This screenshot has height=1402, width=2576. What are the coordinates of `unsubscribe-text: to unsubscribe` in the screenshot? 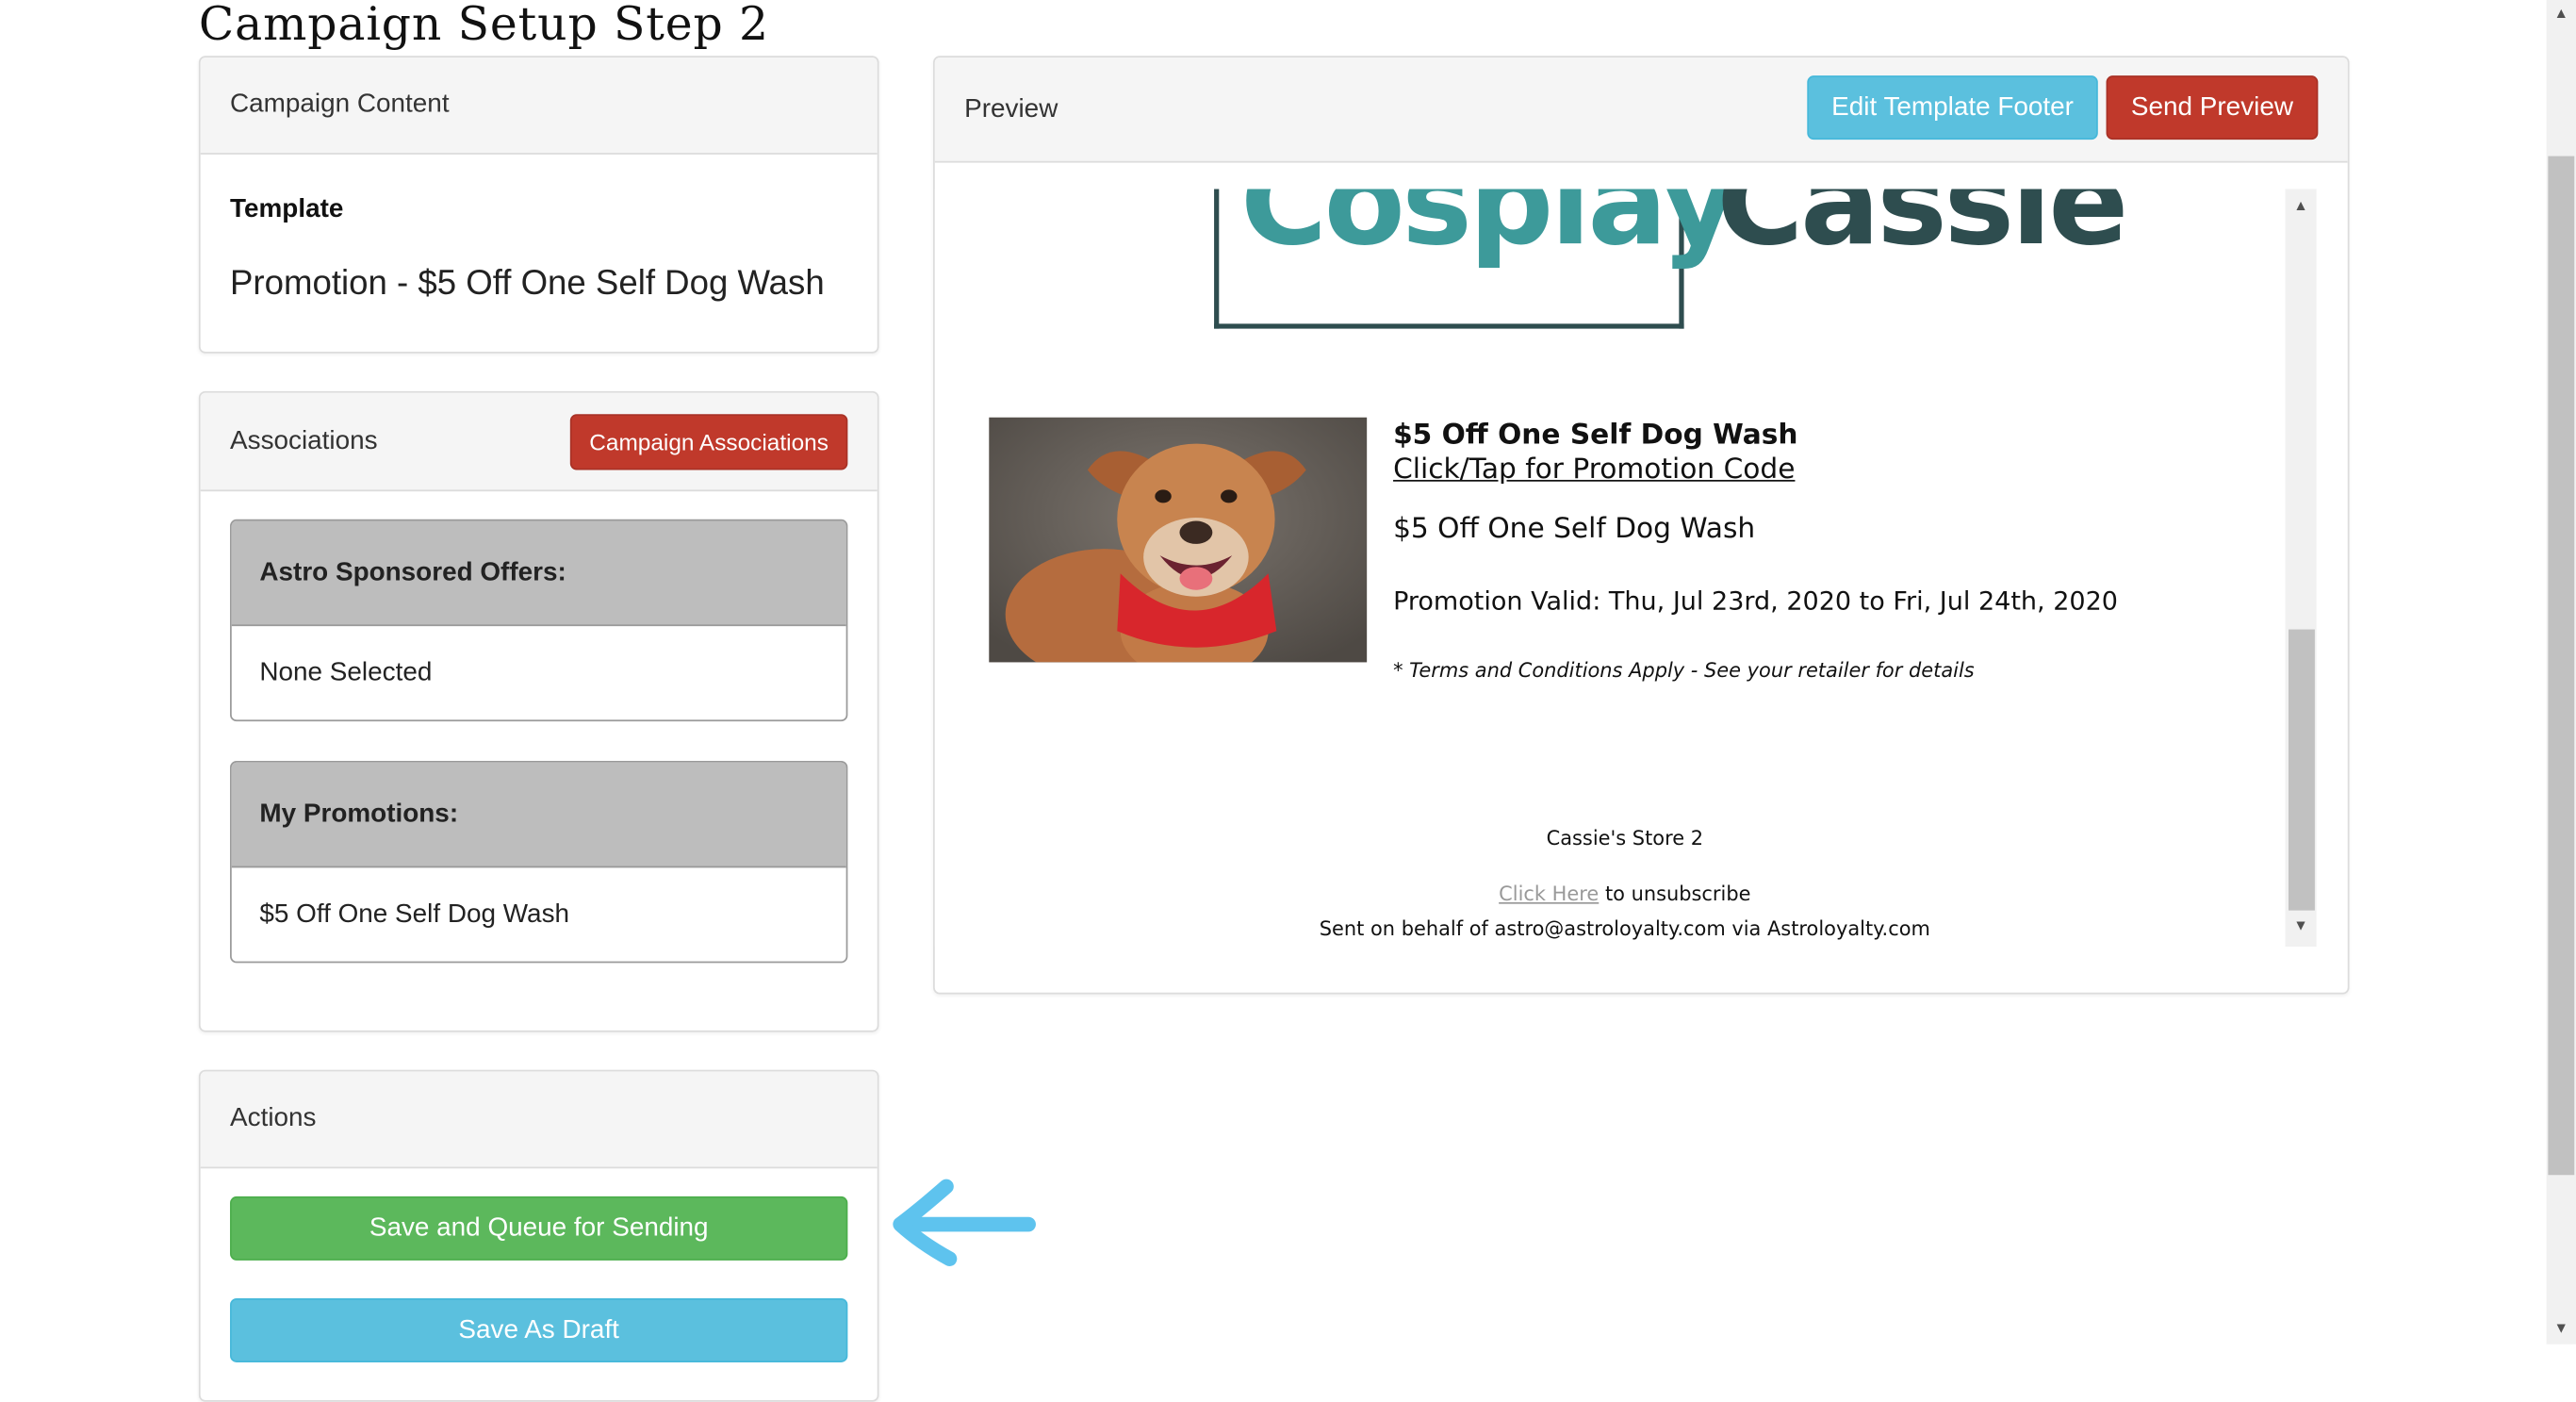 It's located at (1678, 894).